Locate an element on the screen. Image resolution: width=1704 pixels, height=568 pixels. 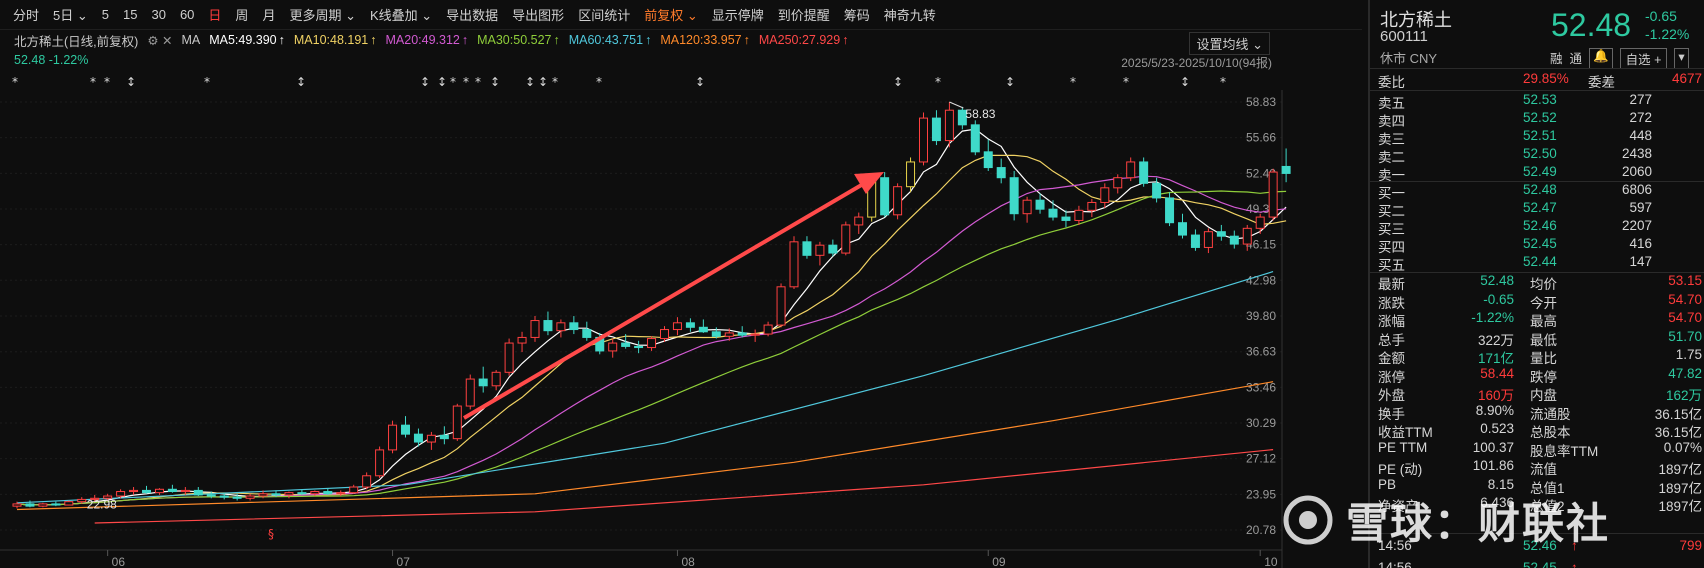
toolbar-item: 5日 ⌄ is located at coordinates (70, 14).